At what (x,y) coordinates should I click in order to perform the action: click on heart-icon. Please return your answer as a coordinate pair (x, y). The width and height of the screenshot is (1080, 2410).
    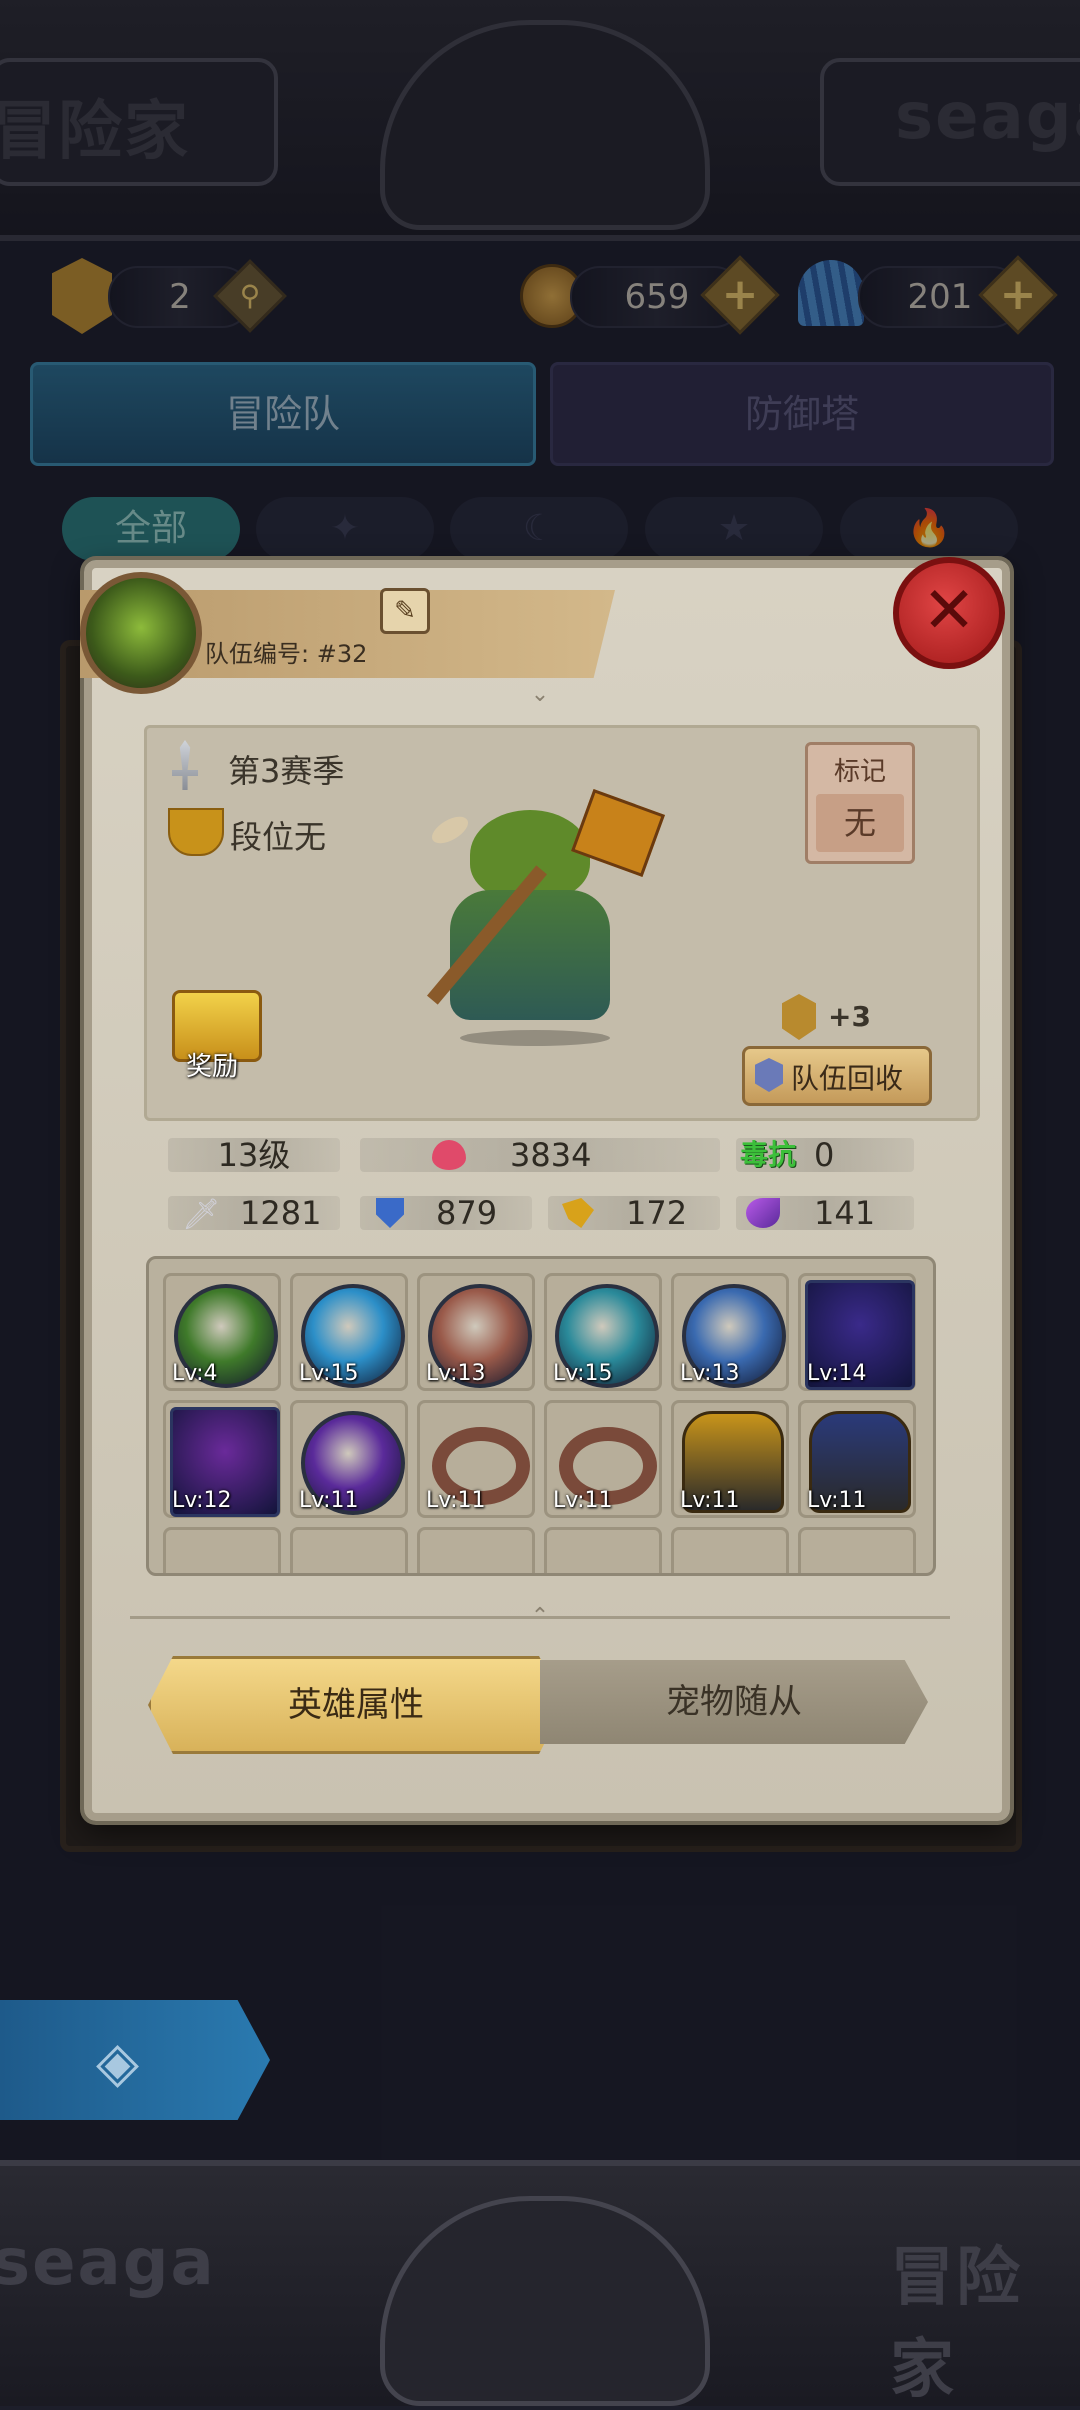
    Looking at the image, I should click on (449, 1155).